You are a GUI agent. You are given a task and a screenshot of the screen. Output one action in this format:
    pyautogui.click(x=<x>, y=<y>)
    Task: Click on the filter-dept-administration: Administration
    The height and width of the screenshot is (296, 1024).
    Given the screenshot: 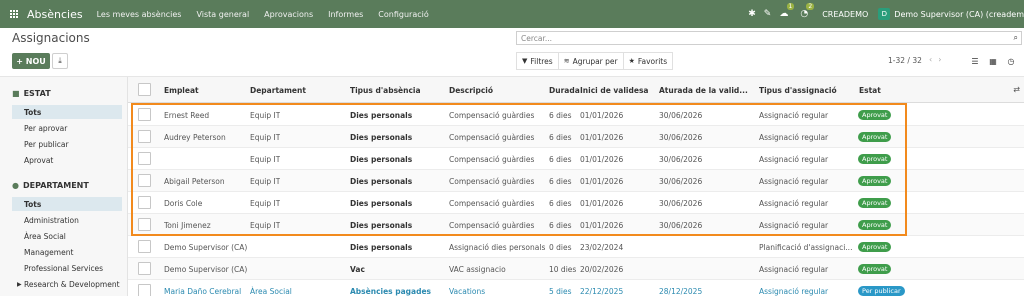 What is the action you would take?
    pyautogui.click(x=67, y=220)
    